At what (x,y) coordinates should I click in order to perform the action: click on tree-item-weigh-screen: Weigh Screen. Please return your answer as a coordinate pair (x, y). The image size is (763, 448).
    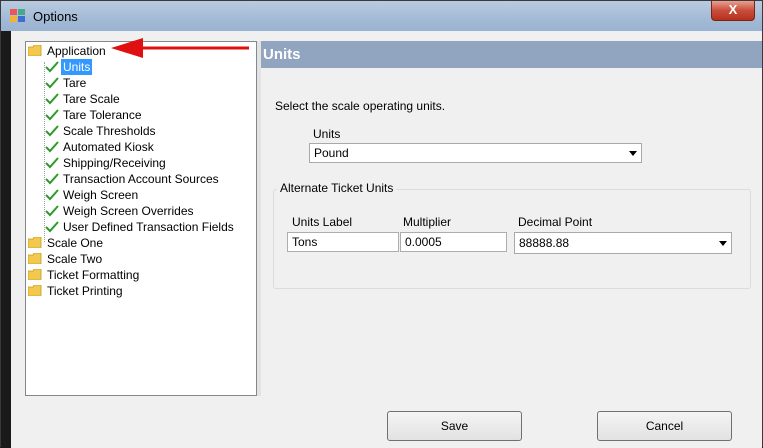
    Looking at the image, I should click on (92, 195).